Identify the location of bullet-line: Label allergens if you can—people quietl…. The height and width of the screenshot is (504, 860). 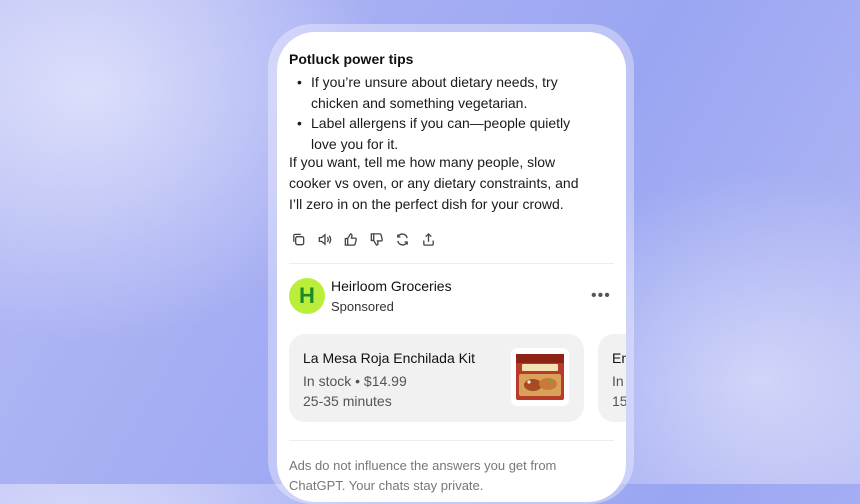
(441, 123).